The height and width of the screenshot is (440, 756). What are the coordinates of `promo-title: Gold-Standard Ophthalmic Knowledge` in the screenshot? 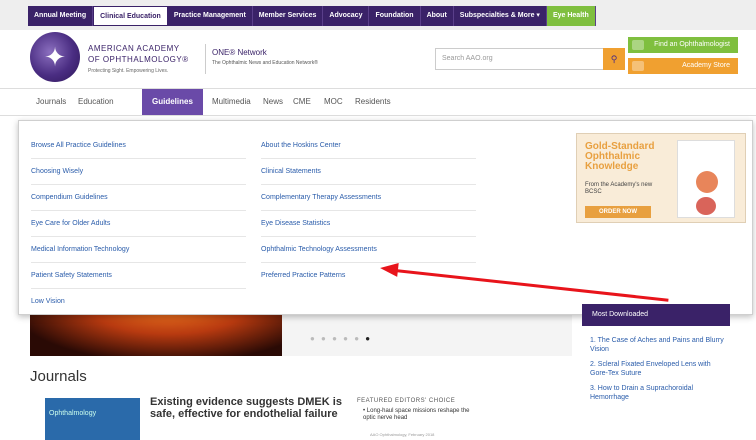 It's located at (620, 156).